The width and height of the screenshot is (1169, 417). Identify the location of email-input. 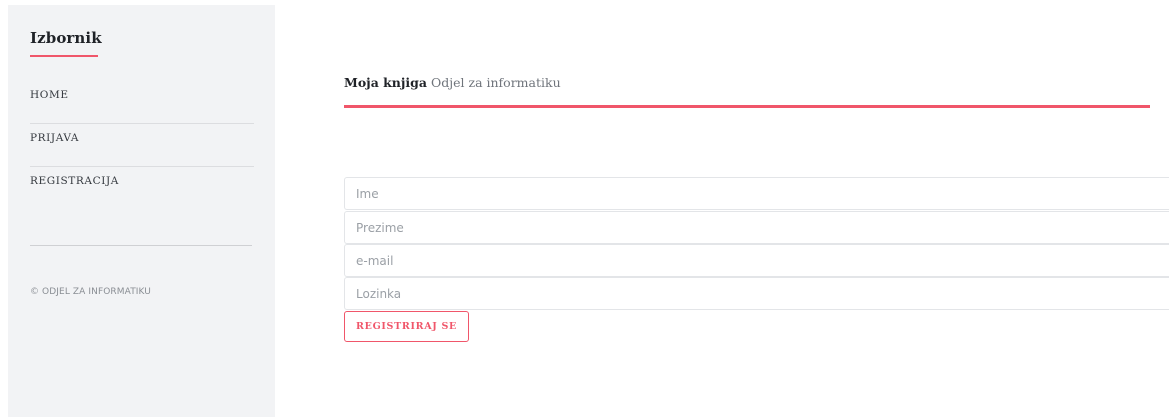
(756, 260).